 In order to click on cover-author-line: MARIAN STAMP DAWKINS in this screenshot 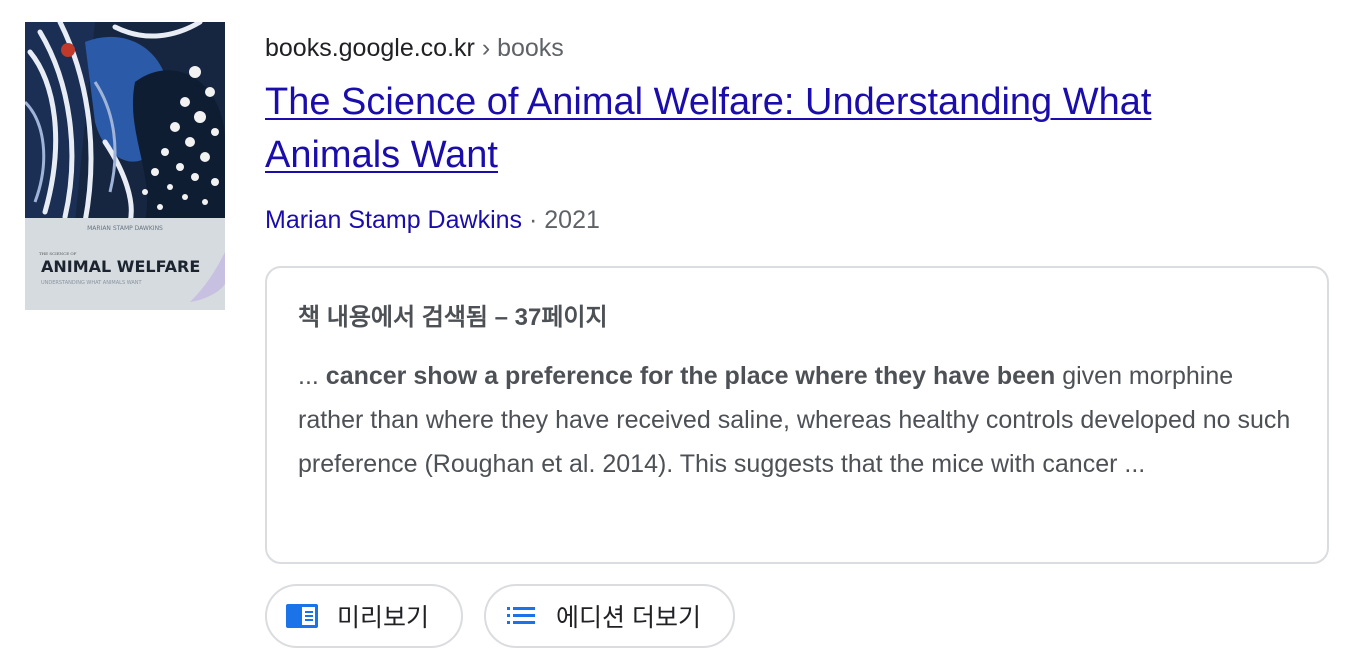, I will do `click(125, 228)`.